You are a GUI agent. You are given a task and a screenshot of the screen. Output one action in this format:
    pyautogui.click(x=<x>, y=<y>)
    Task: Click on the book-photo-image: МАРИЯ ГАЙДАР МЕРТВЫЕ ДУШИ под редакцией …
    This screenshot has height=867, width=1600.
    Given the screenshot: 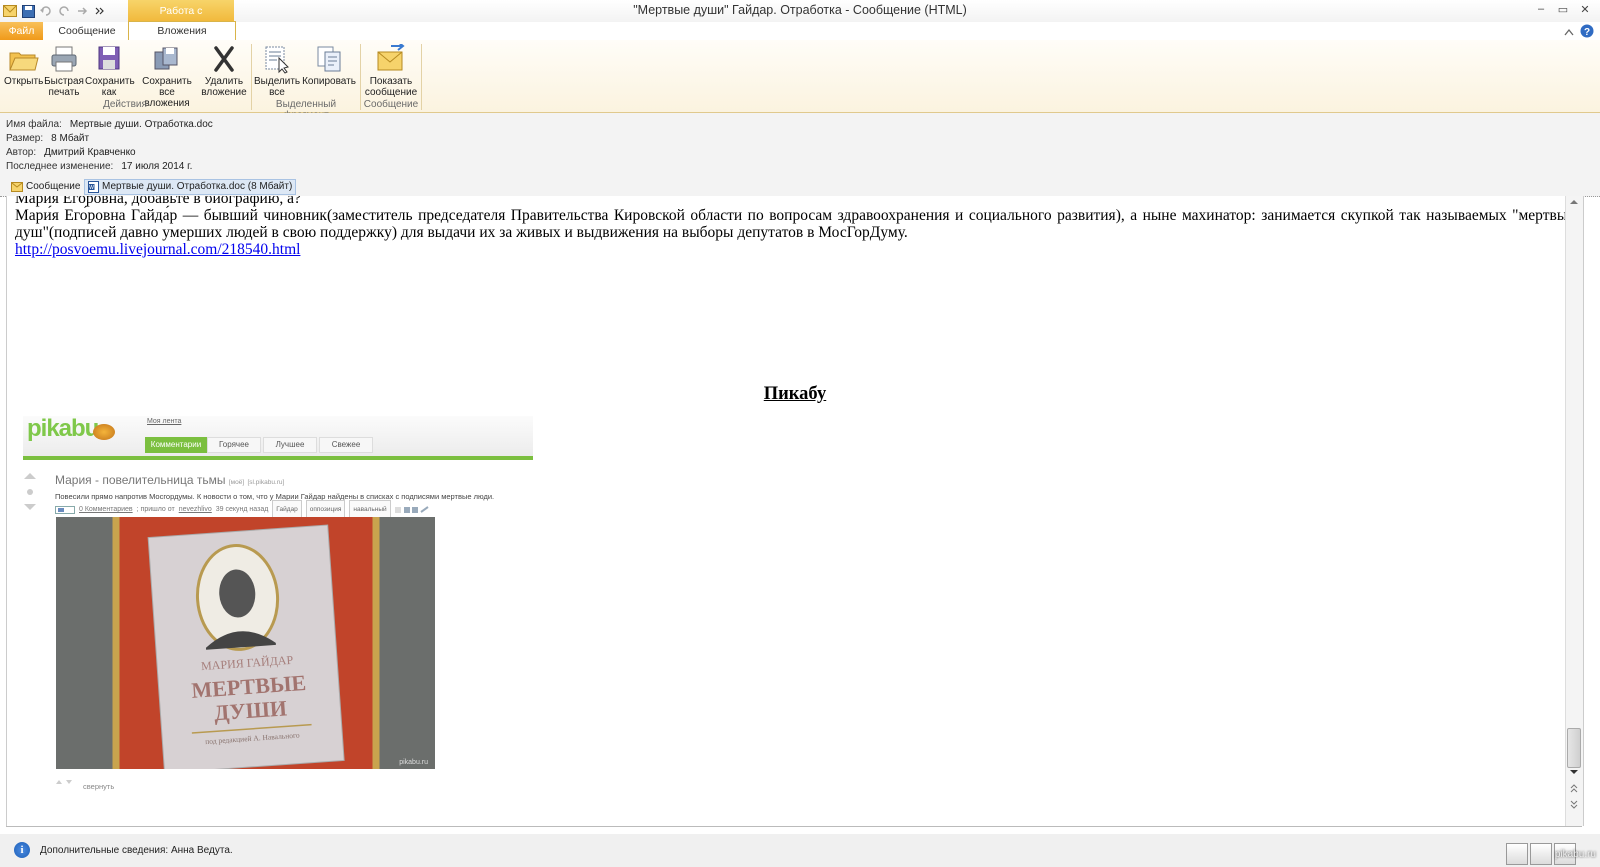 What is the action you would take?
    pyautogui.click(x=245, y=643)
    